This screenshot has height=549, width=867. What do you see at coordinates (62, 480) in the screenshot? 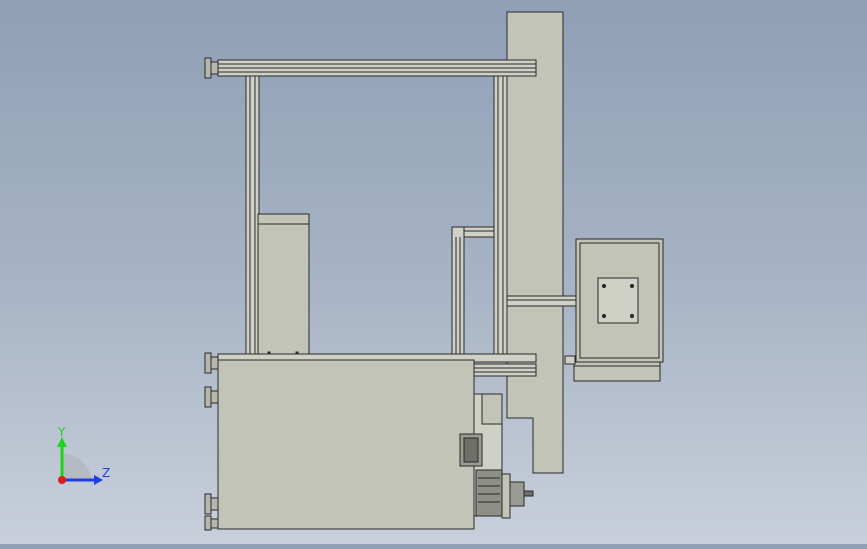
I see `x-axis-origin-icon` at bounding box center [62, 480].